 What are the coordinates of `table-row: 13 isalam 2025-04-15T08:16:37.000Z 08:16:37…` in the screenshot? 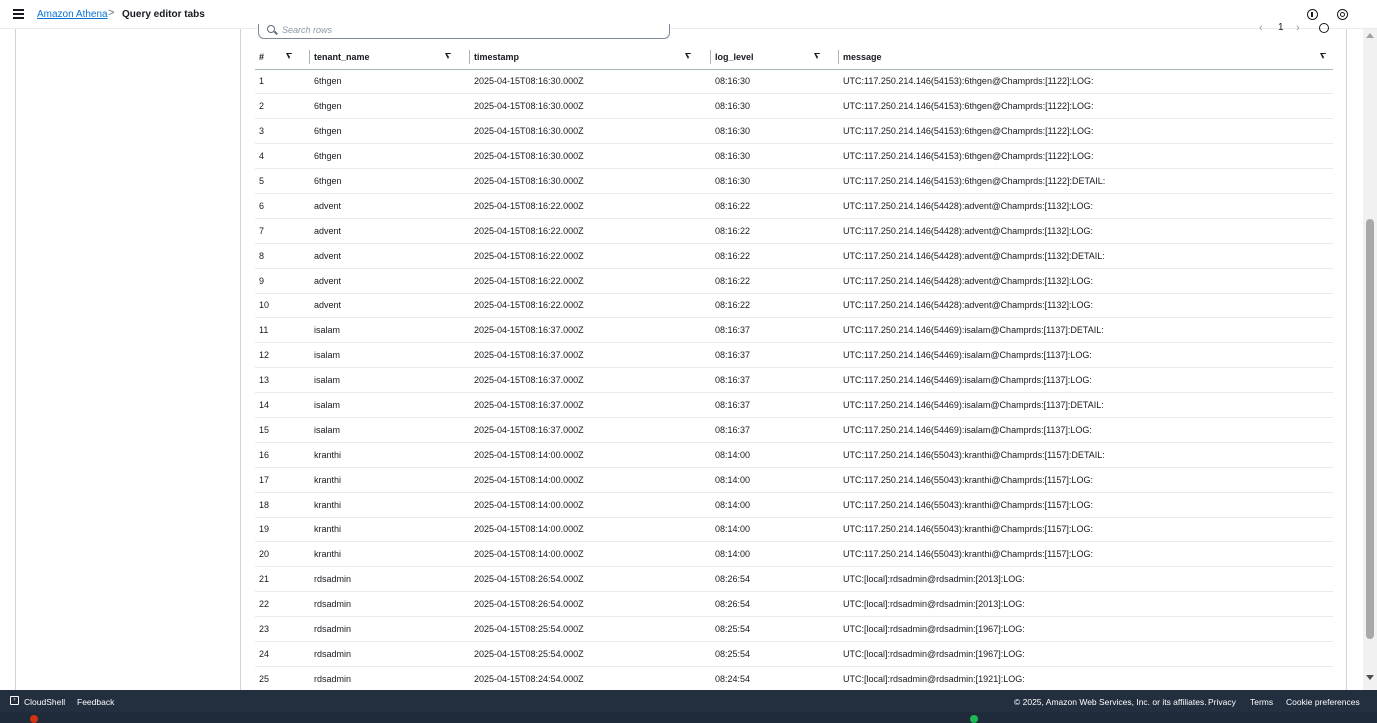 It's located at (794, 380).